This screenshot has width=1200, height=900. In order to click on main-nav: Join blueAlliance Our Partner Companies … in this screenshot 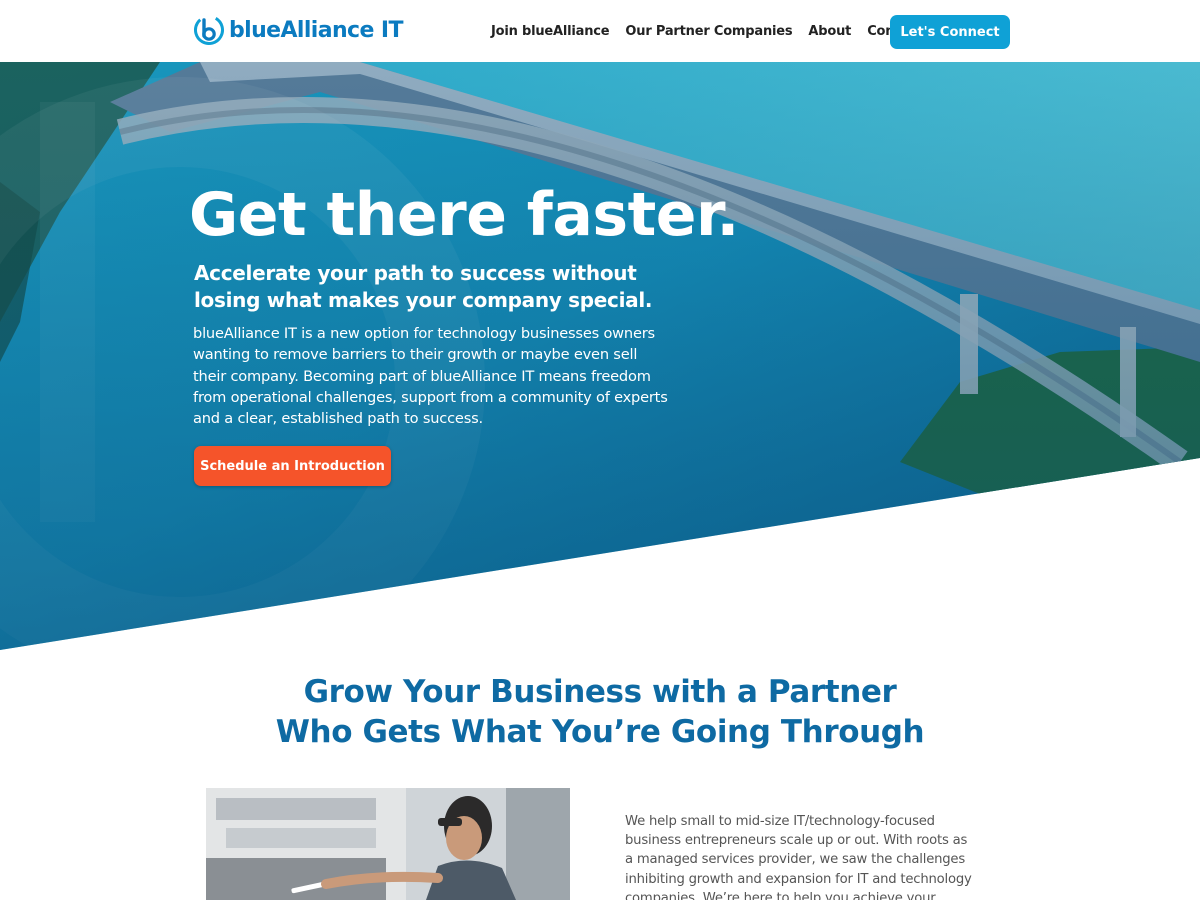, I will do `click(707, 31)`.